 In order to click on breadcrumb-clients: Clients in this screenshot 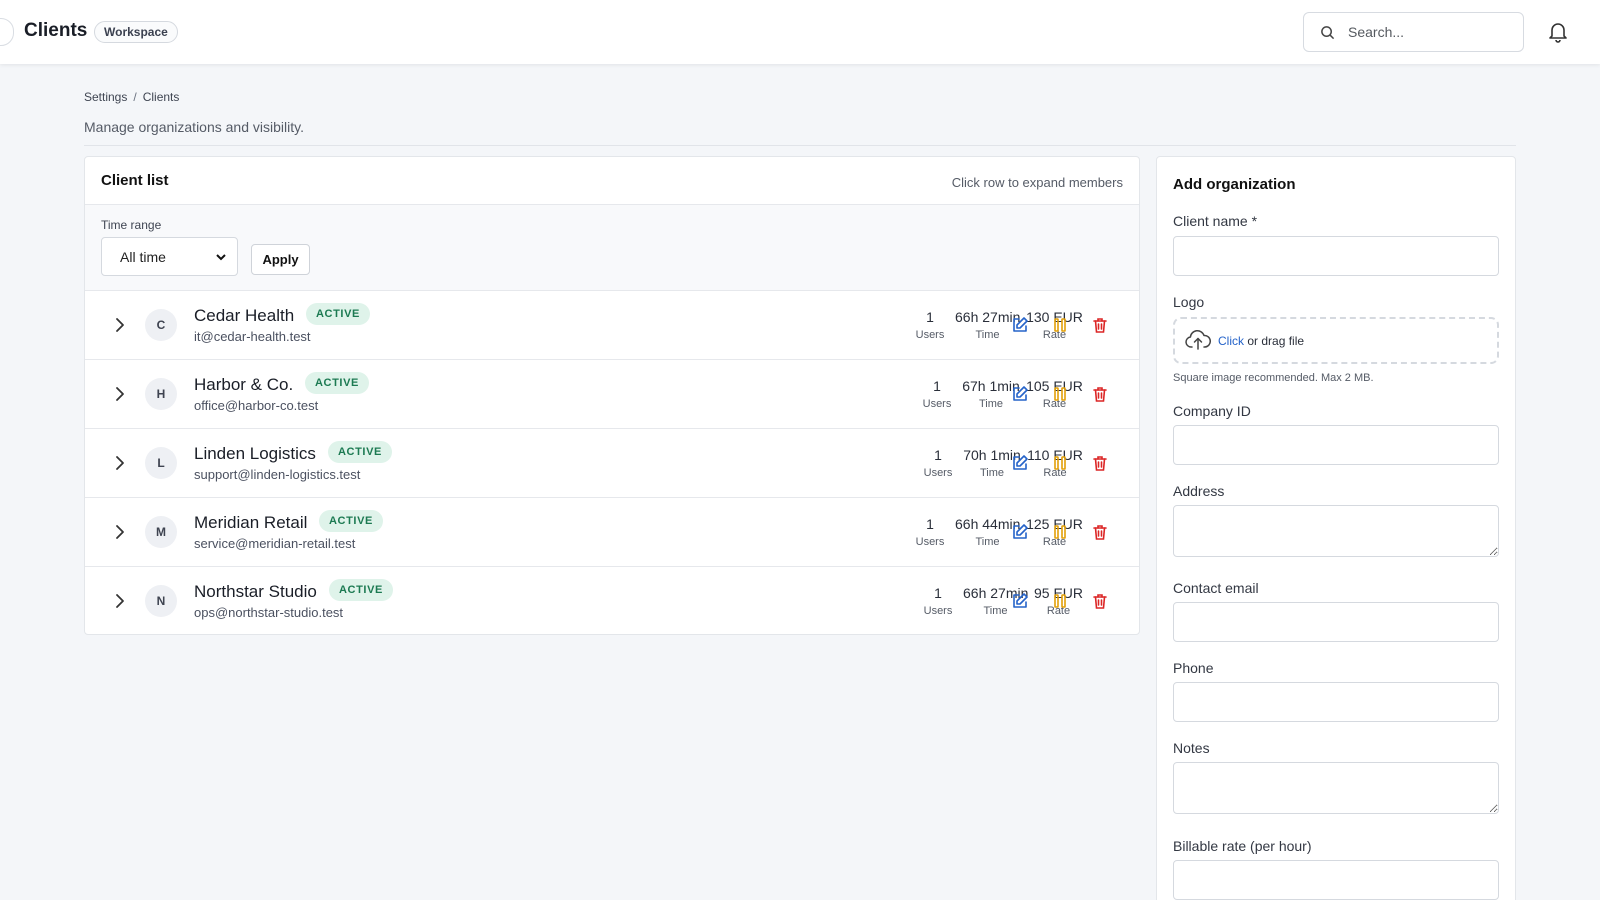, I will do `click(161, 97)`.